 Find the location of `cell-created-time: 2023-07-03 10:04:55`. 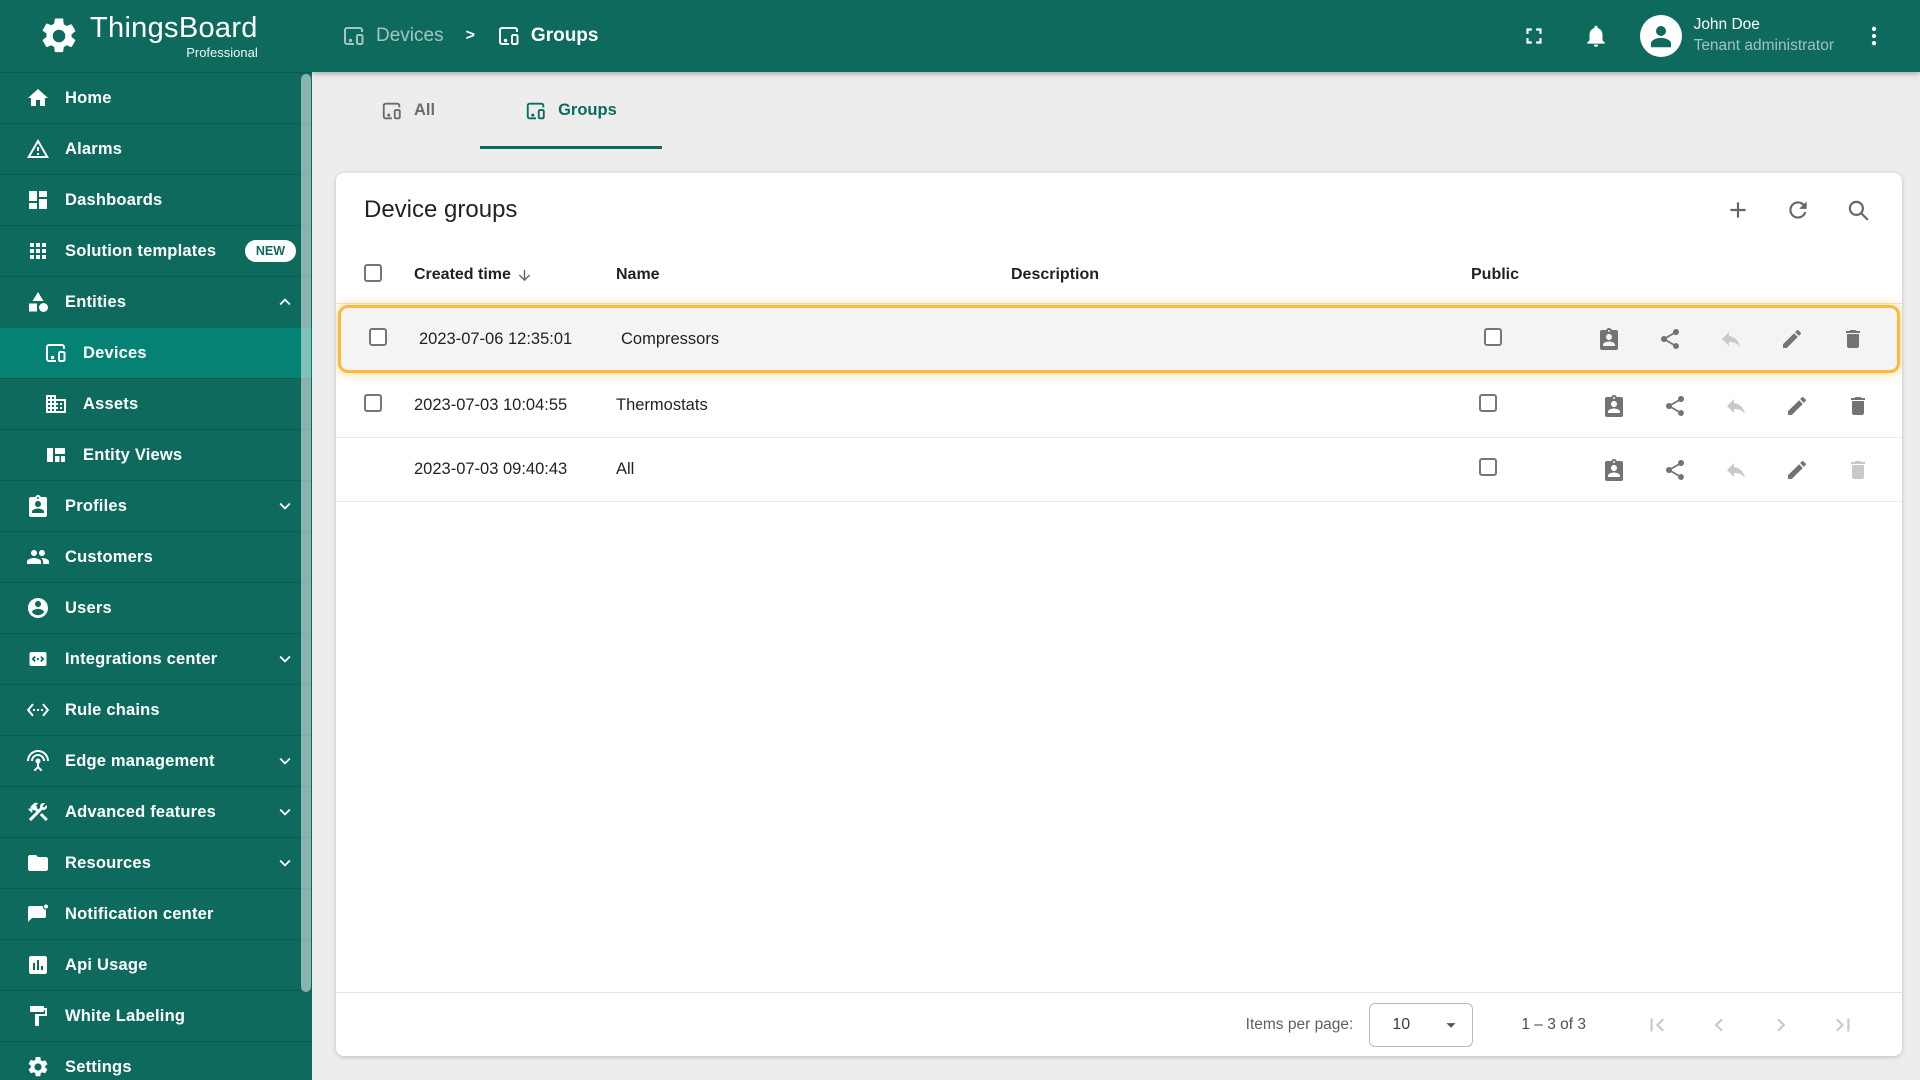

cell-created-time: 2023-07-03 10:04:55 is located at coordinates (491, 405).